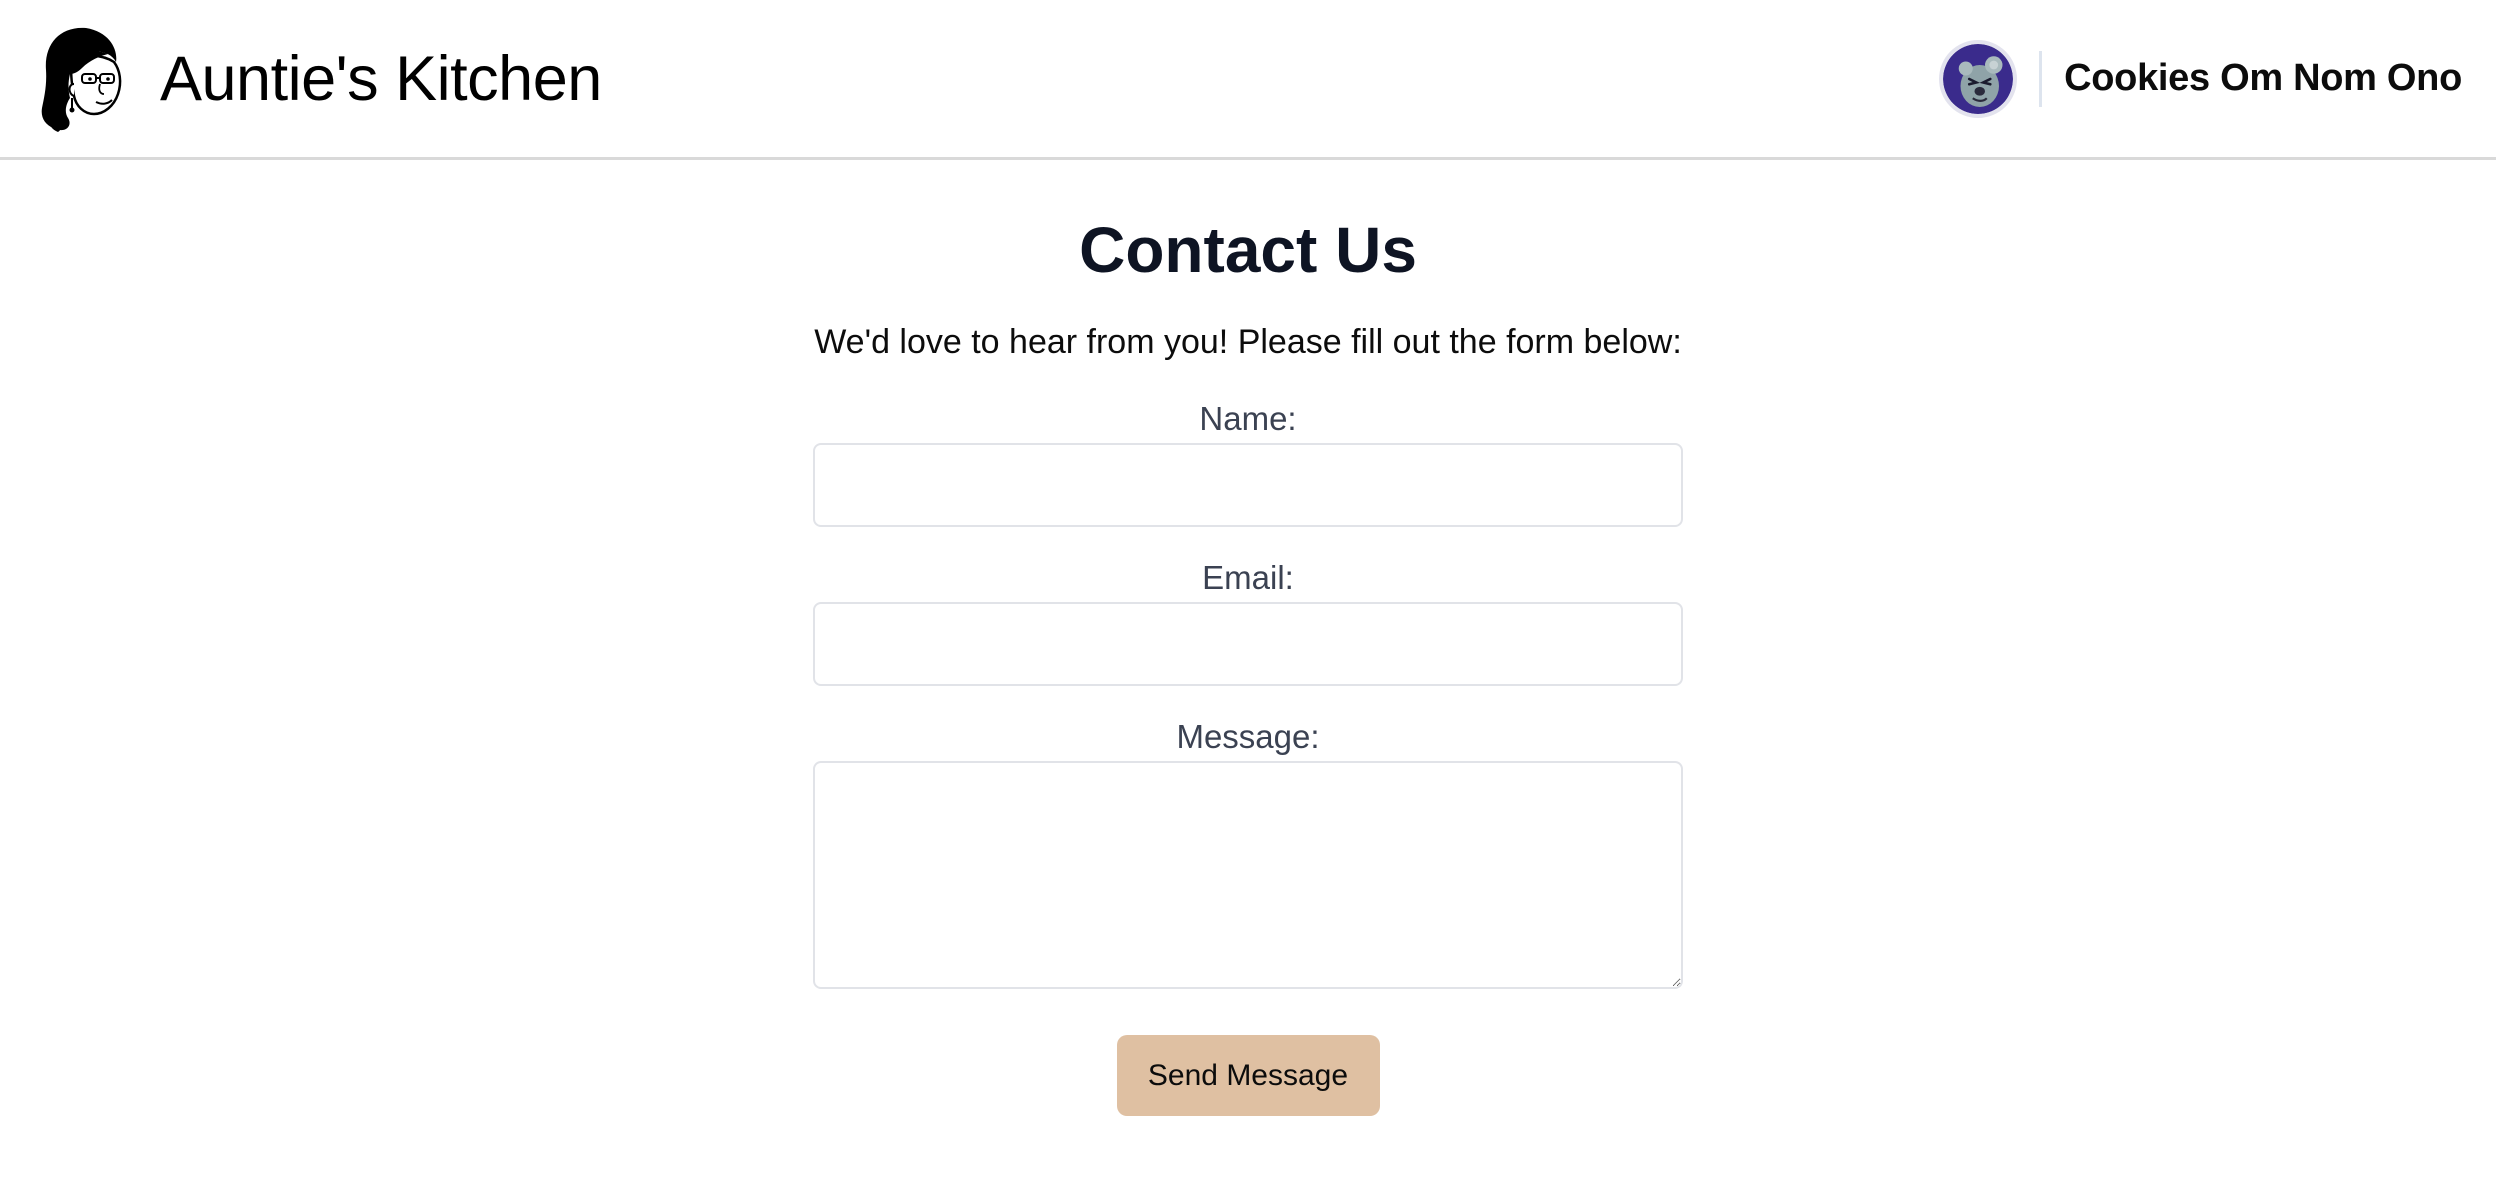 This screenshot has width=2496, height=1182. I want to click on user-name-link: Cookies Om Nom Ono, so click(2263, 78).